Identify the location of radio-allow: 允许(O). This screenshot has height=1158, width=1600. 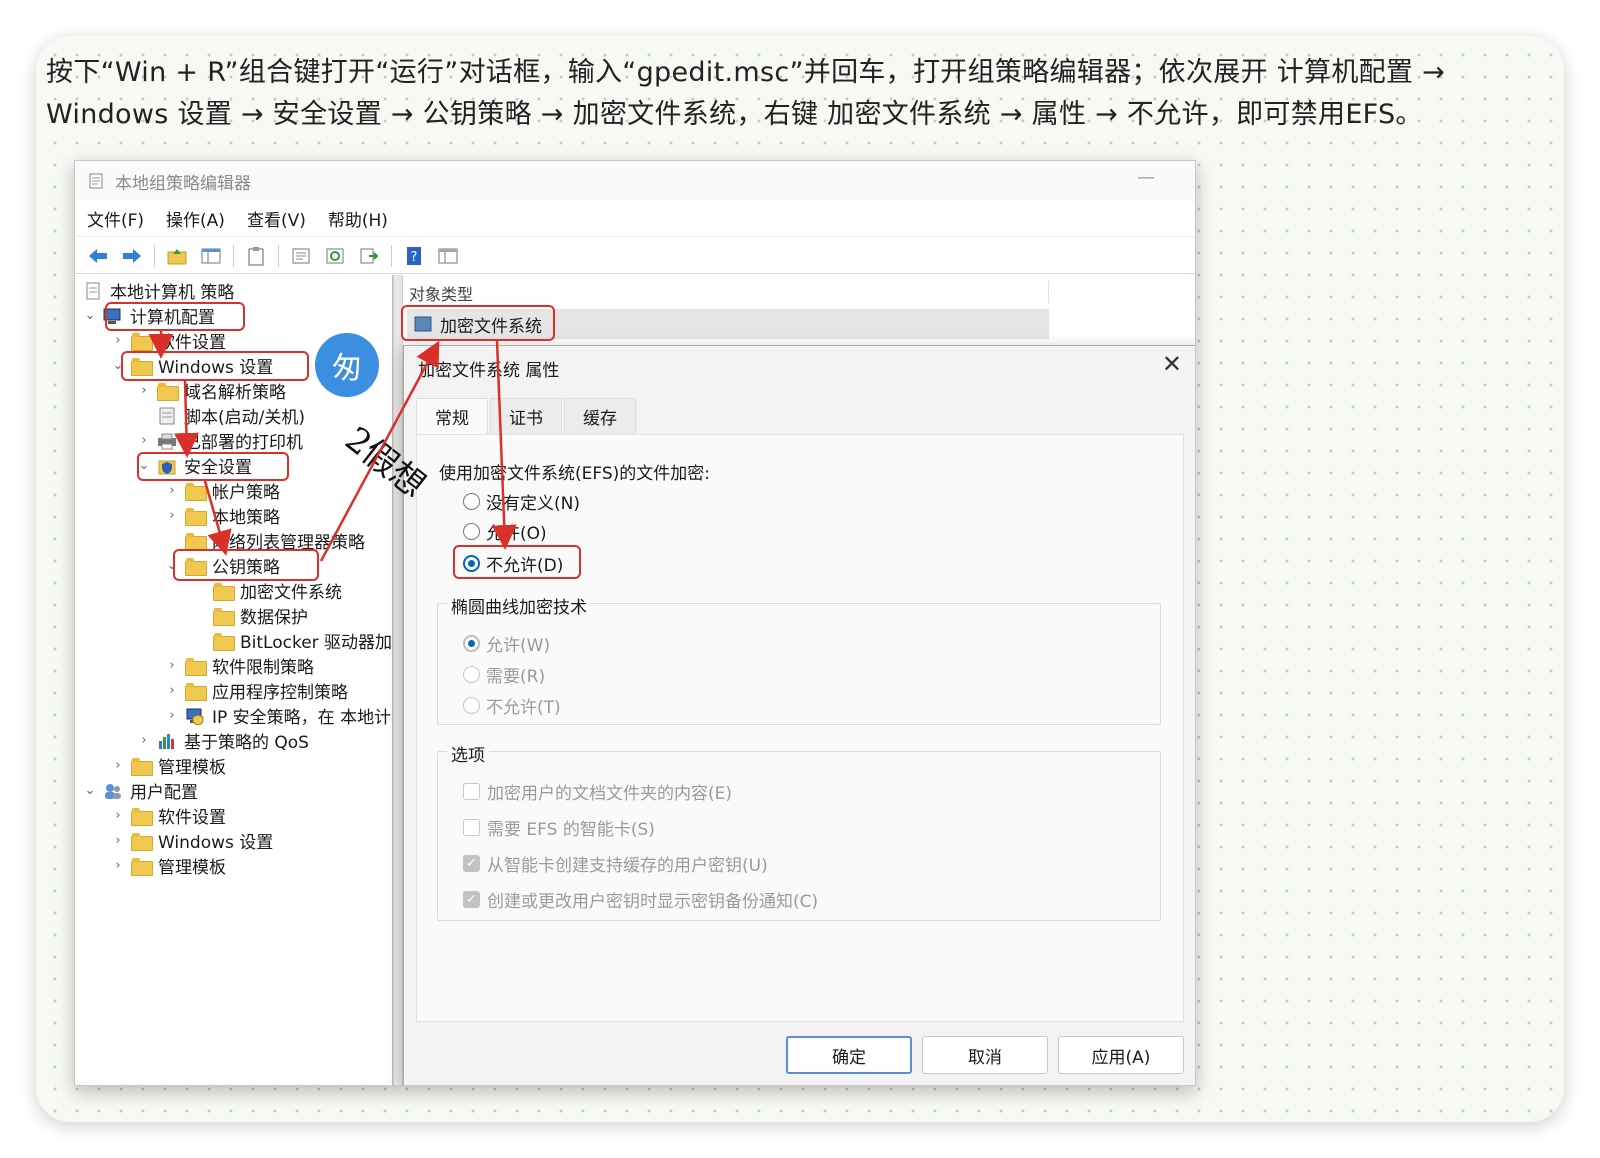
(505, 531).